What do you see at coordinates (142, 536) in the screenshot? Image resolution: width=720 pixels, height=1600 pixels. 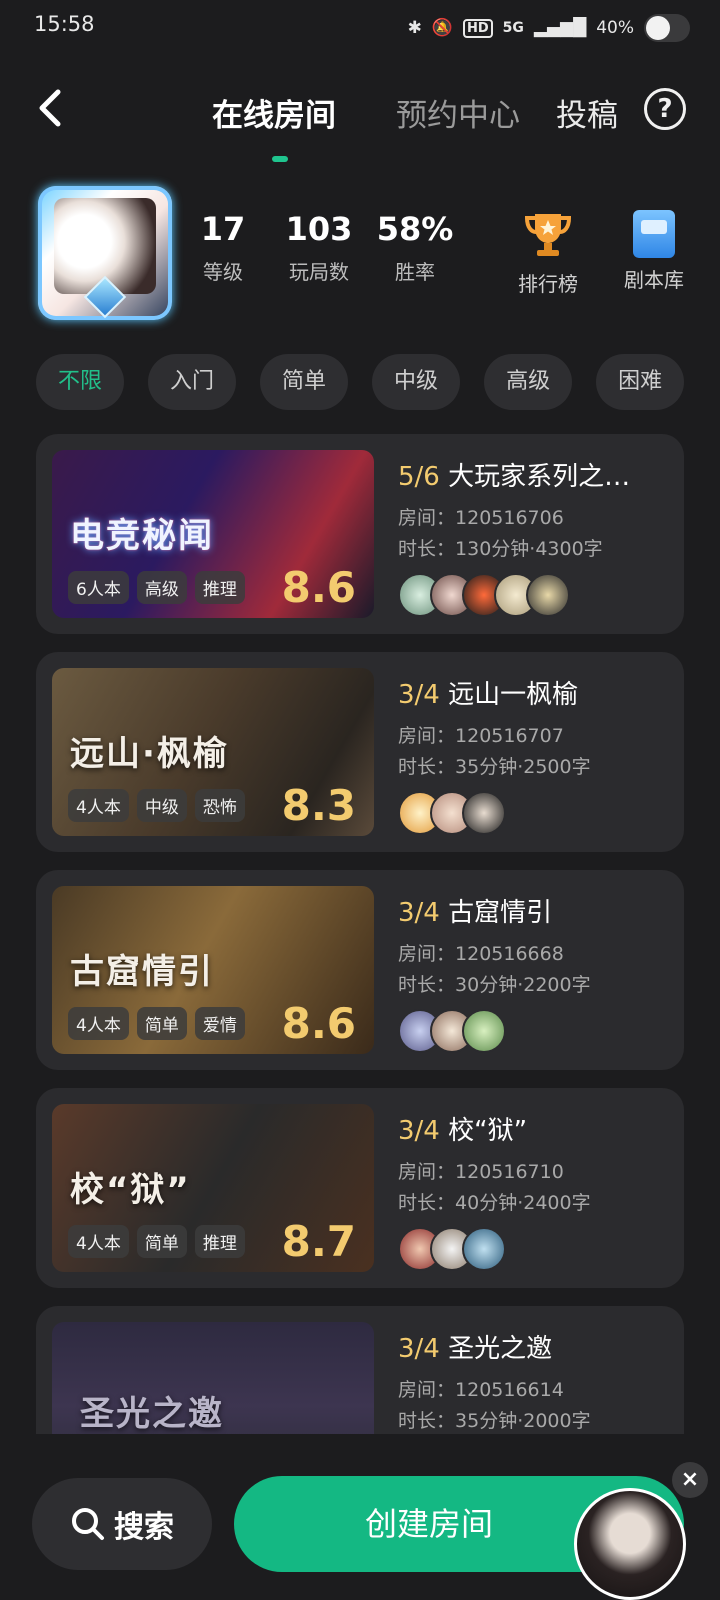 I see `cover-title: 电竞秘闻` at bounding box center [142, 536].